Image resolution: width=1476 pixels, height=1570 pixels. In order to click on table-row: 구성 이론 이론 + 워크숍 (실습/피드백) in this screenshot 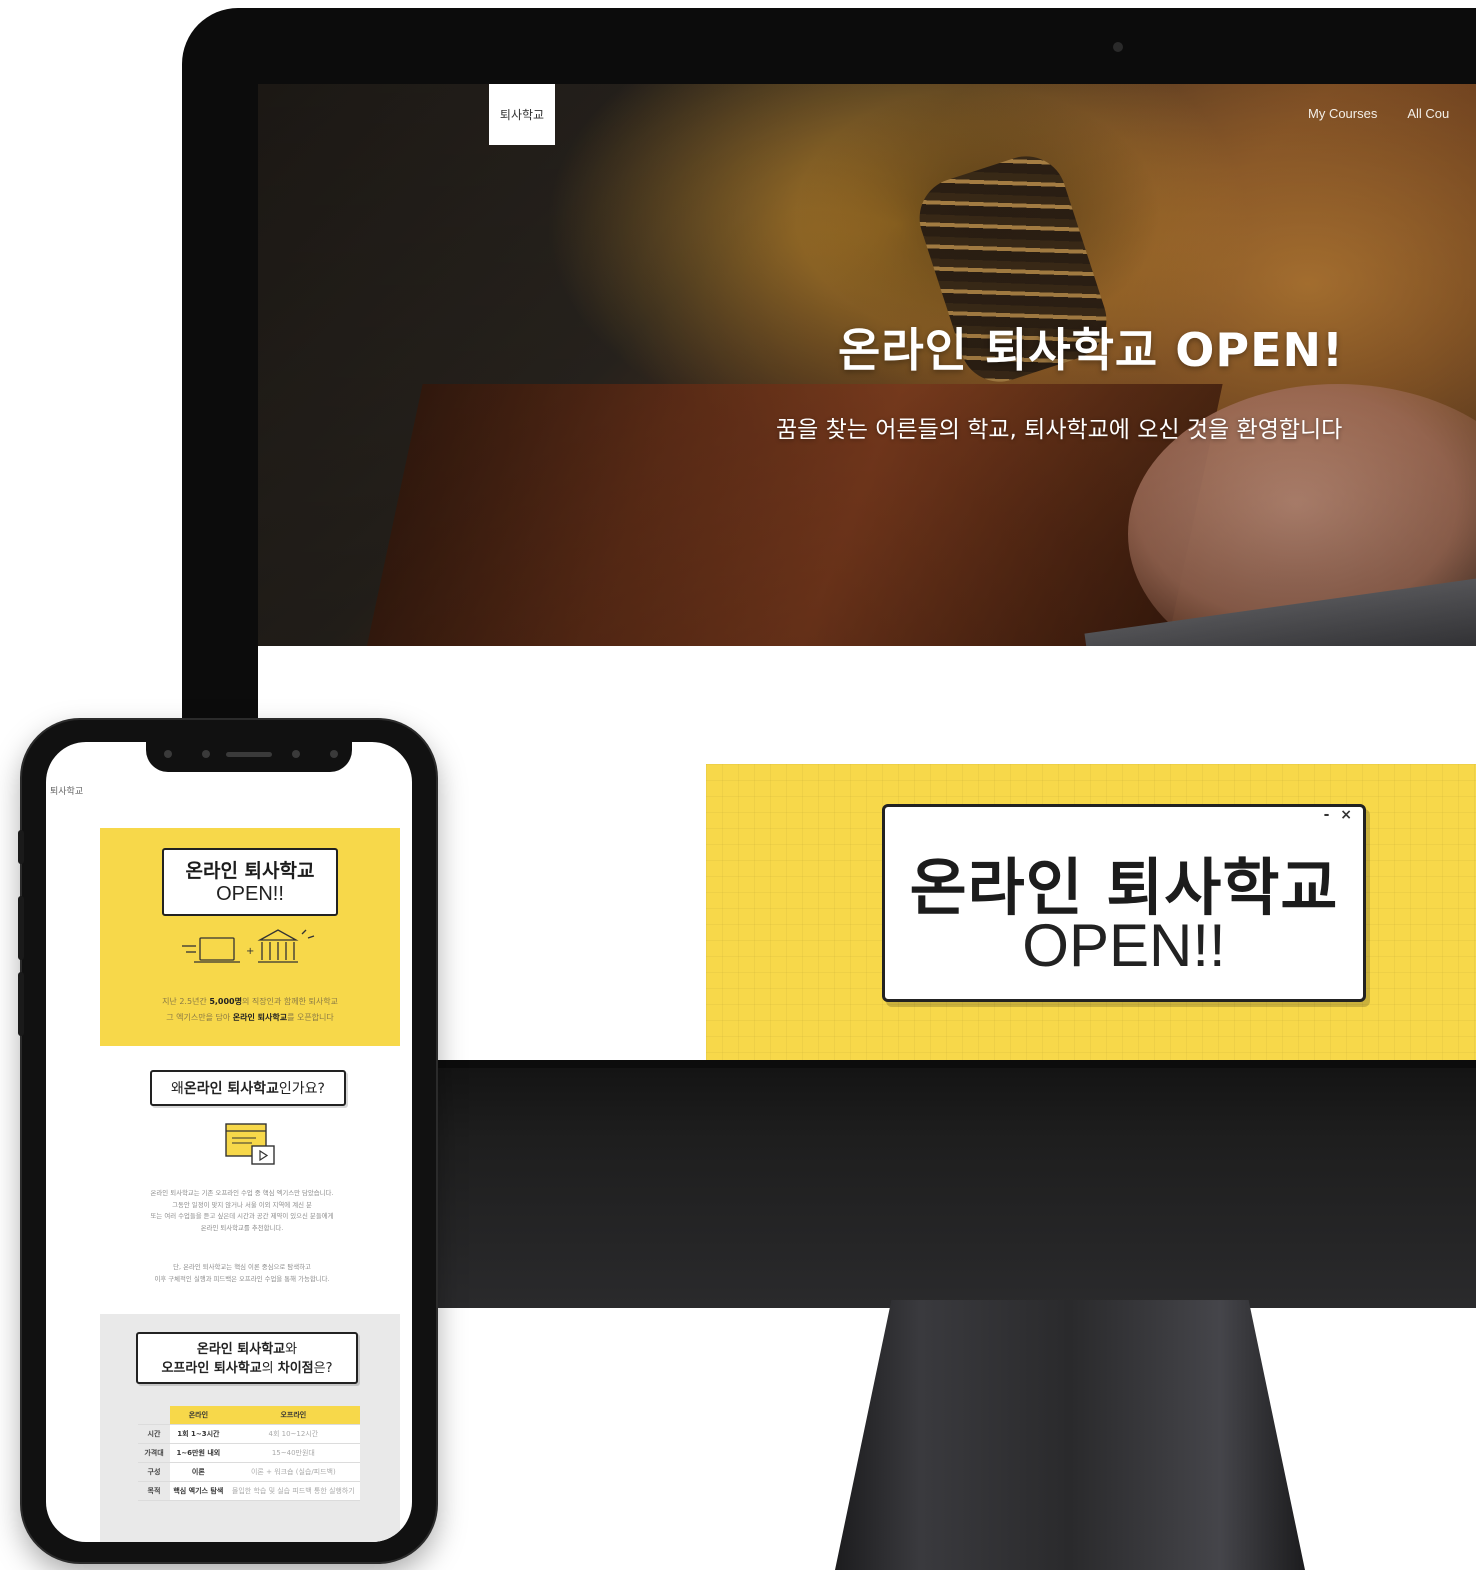, I will do `click(249, 1472)`.